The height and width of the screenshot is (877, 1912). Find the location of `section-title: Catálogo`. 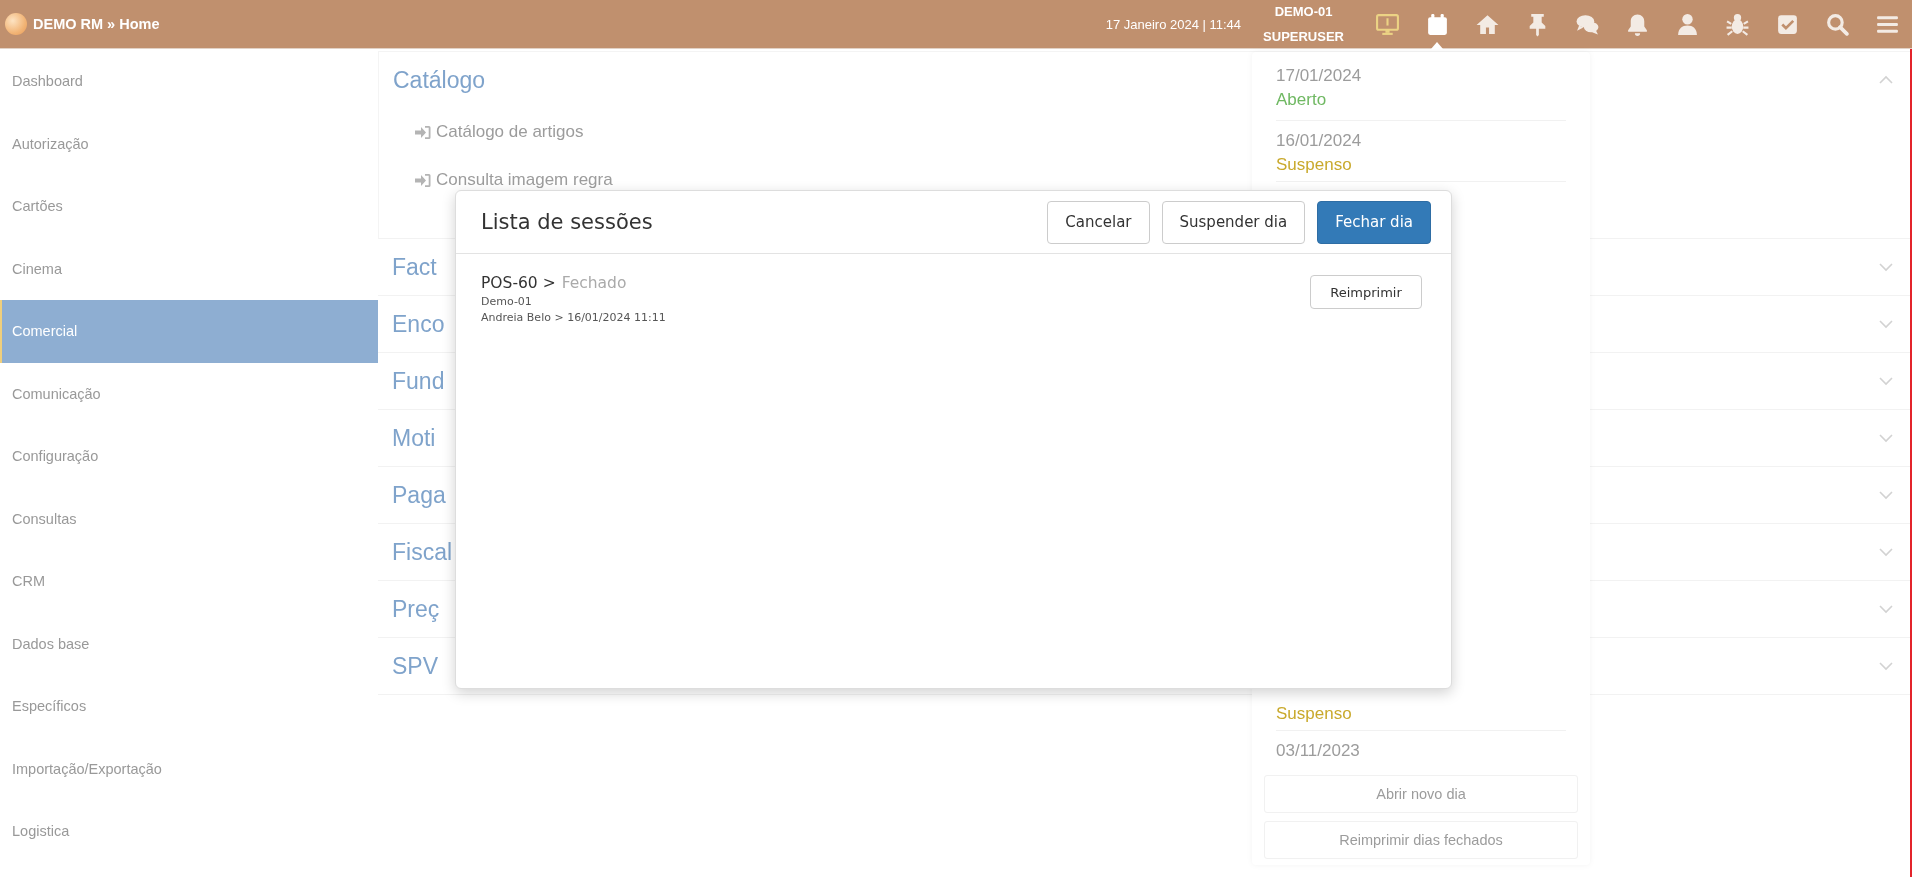

section-title: Catálogo is located at coordinates (439, 80).